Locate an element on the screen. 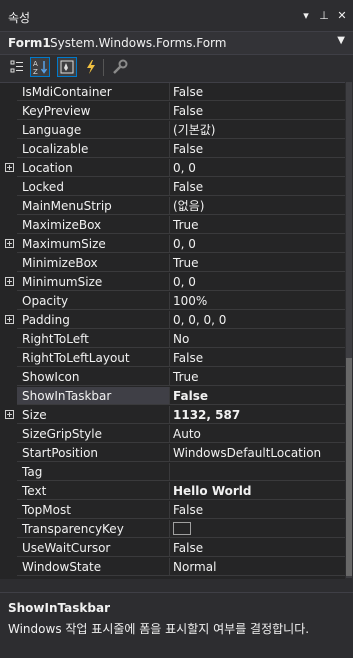 Image resolution: width=353 pixels, height=658 pixels. property-value: (없음) is located at coordinates (257, 206).